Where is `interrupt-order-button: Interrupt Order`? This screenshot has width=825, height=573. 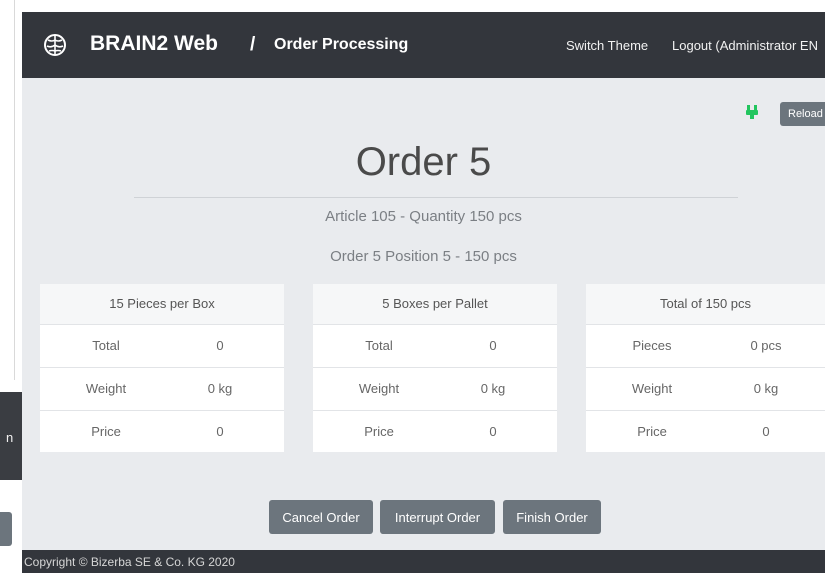
interrupt-order-button: Interrupt Order is located at coordinates (437, 517).